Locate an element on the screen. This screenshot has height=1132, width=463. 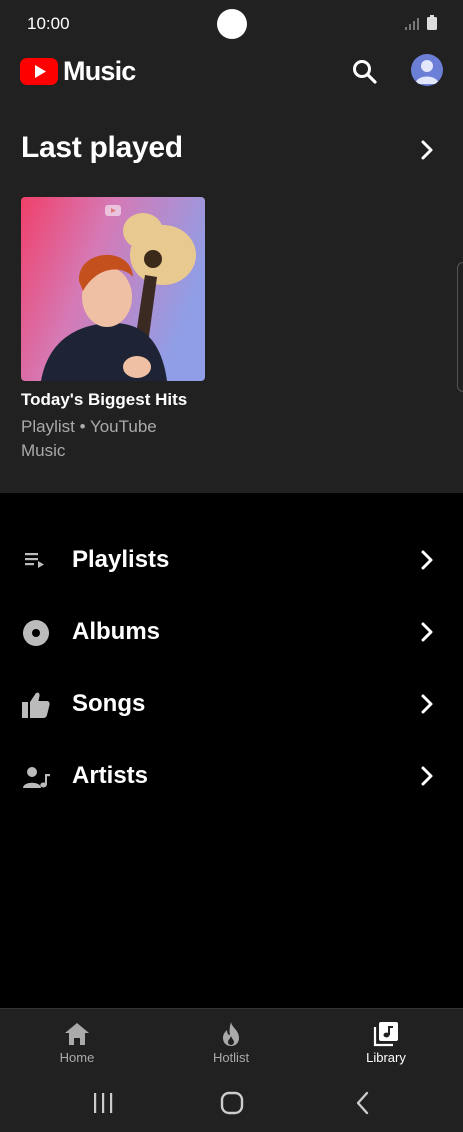
account-avatar-button is located at coordinates (427, 70).